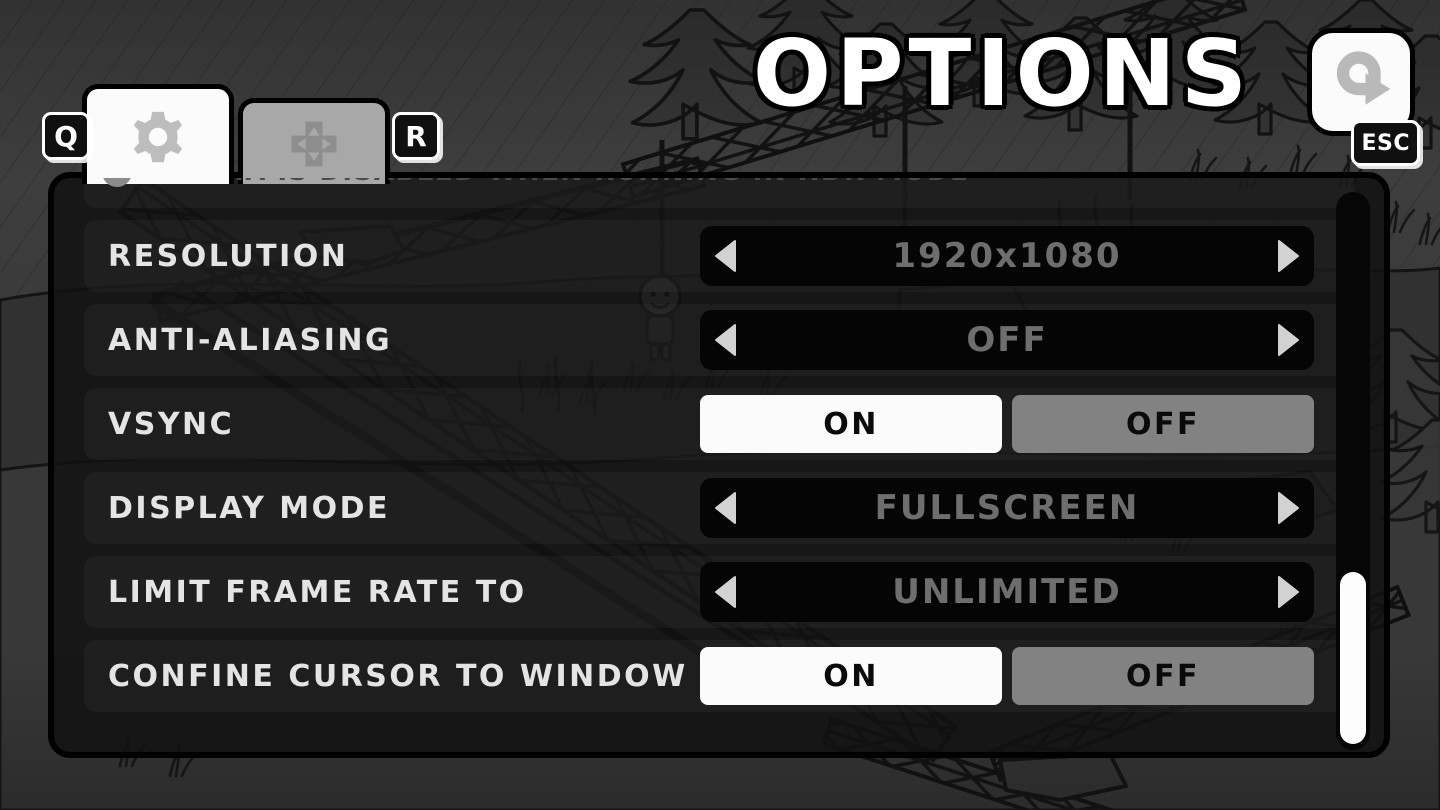  Describe the element at coordinates (249, 508) in the screenshot. I see `settings-row-label: DISPLAY MODE` at that location.